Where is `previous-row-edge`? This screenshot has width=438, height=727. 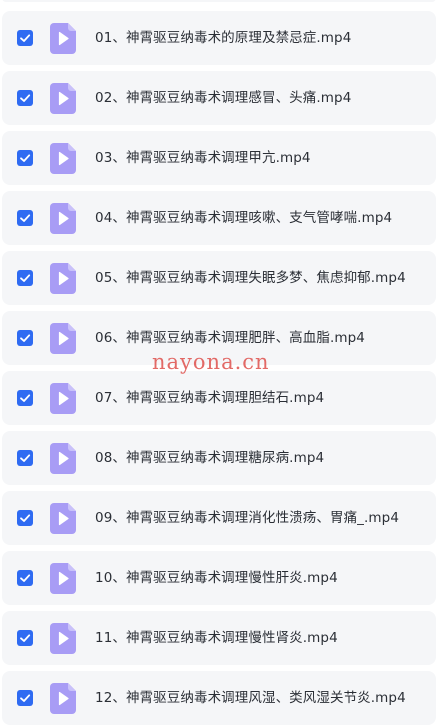
previous-row-edge is located at coordinates (219, 1).